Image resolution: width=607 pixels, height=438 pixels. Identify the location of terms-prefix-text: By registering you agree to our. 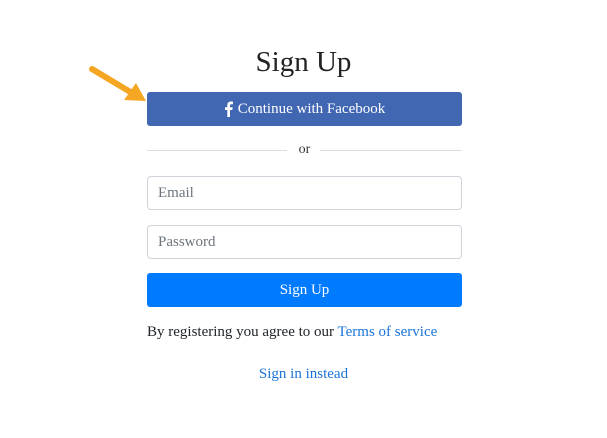
(242, 332).